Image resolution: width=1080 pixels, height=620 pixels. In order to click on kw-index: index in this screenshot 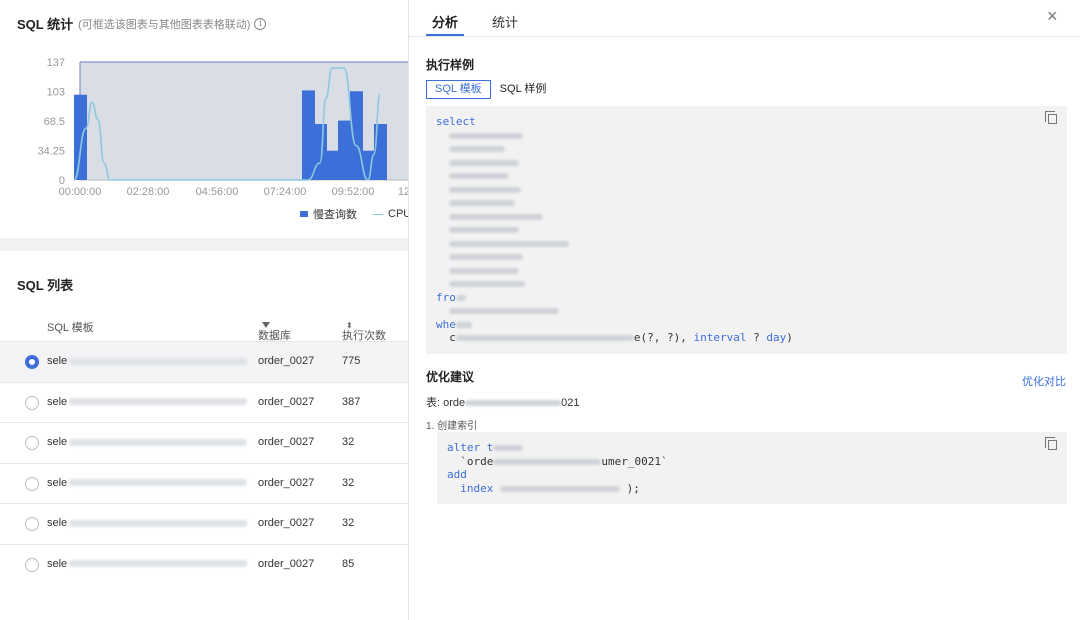, I will do `click(477, 488)`.